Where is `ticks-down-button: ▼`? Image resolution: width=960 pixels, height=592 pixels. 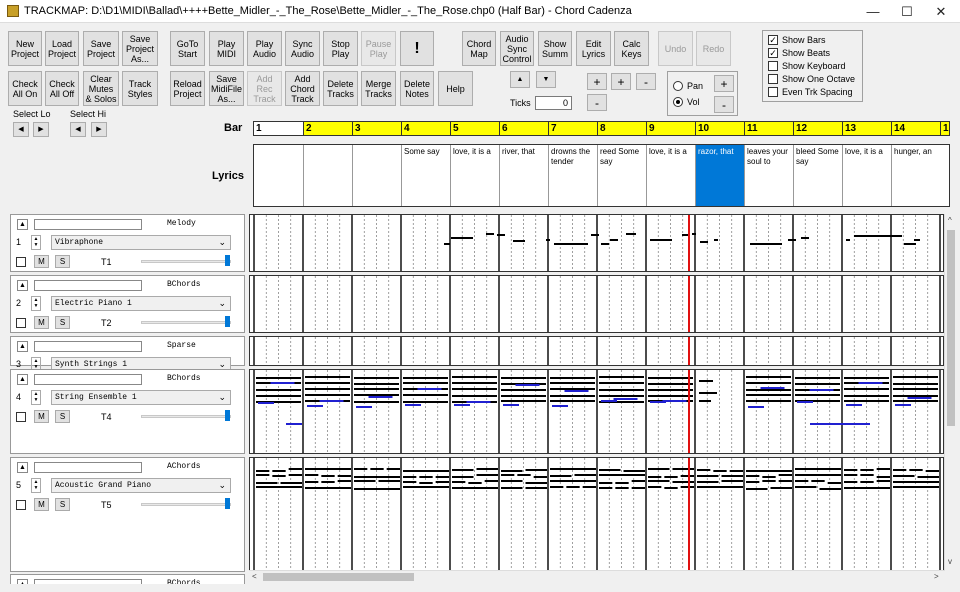 ticks-down-button: ▼ is located at coordinates (546, 79).